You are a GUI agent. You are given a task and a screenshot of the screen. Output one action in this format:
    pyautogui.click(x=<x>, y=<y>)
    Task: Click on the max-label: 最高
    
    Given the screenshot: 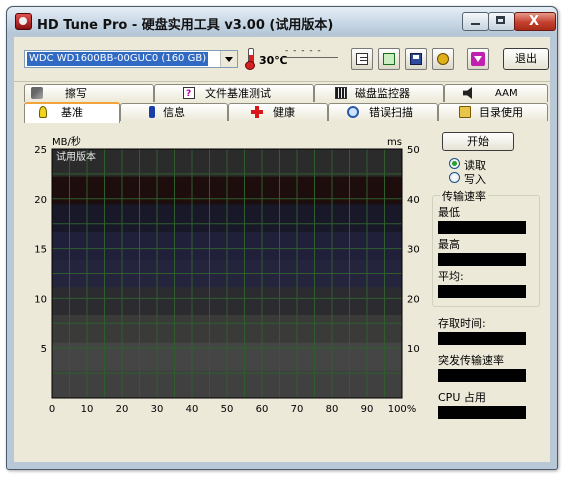 What is the action you would take?
    pyautogui.click(x=449, y=244)
    